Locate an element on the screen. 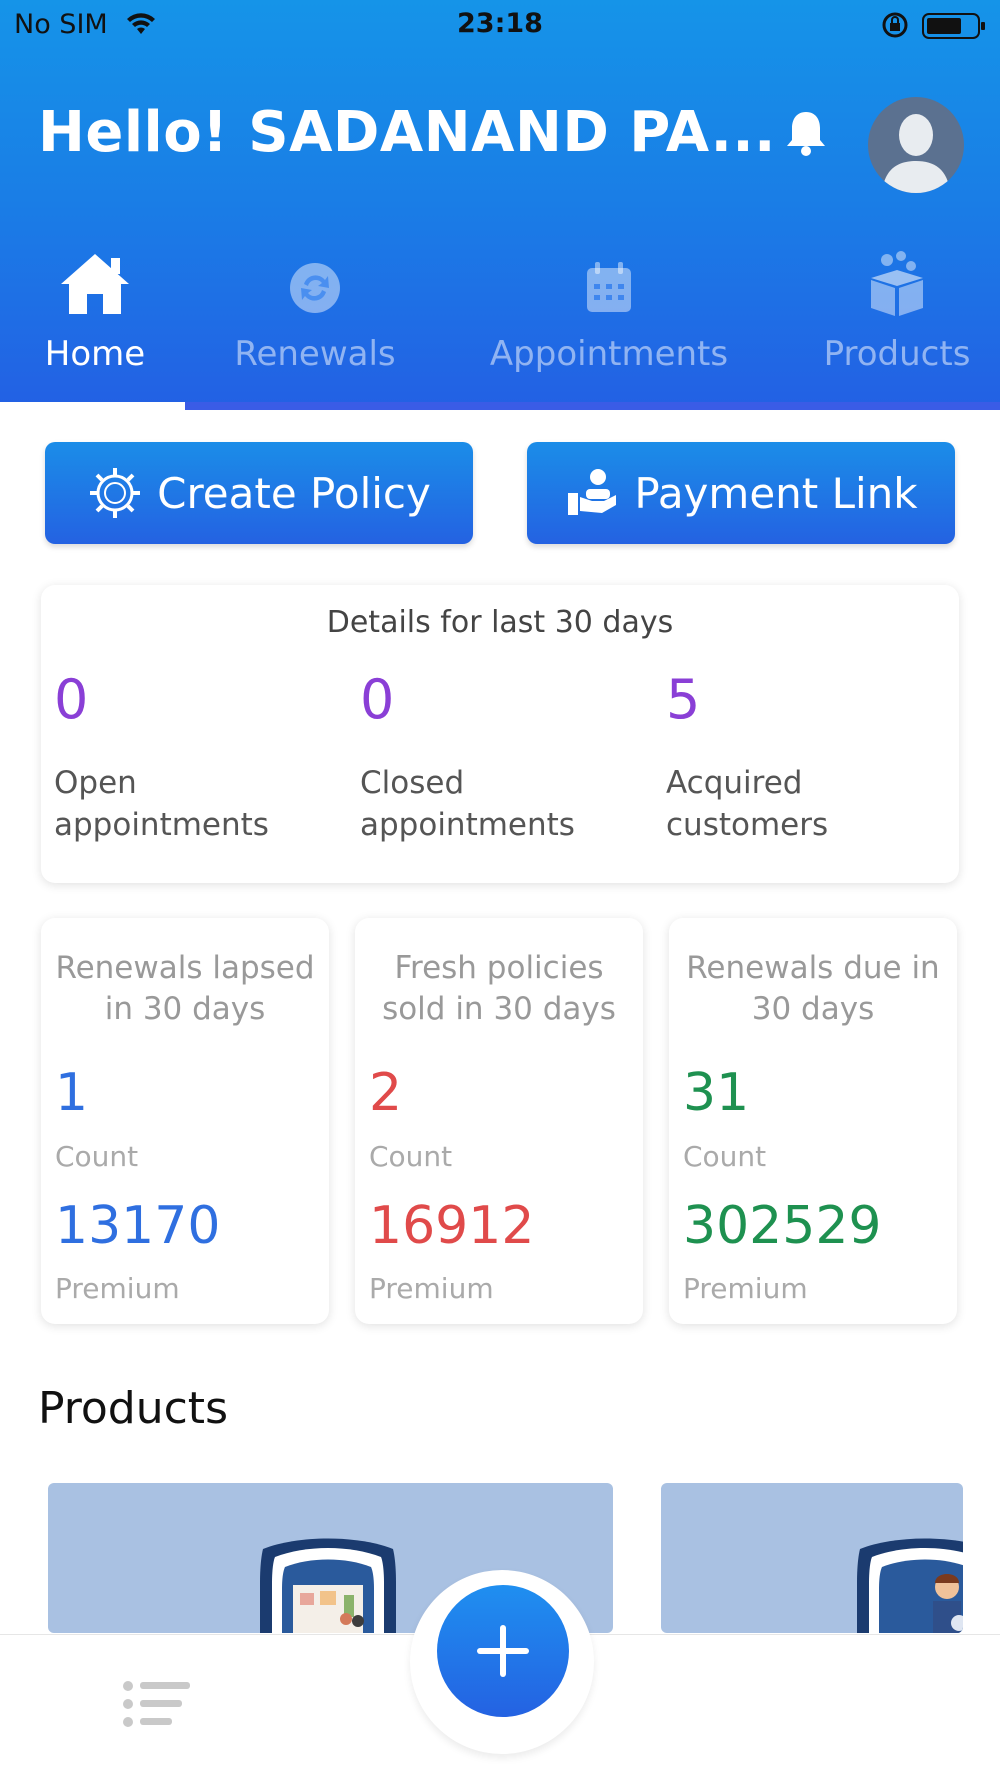 This screenshot has height=1778, width=1000. add-button is located at coordinates (503, 1651).